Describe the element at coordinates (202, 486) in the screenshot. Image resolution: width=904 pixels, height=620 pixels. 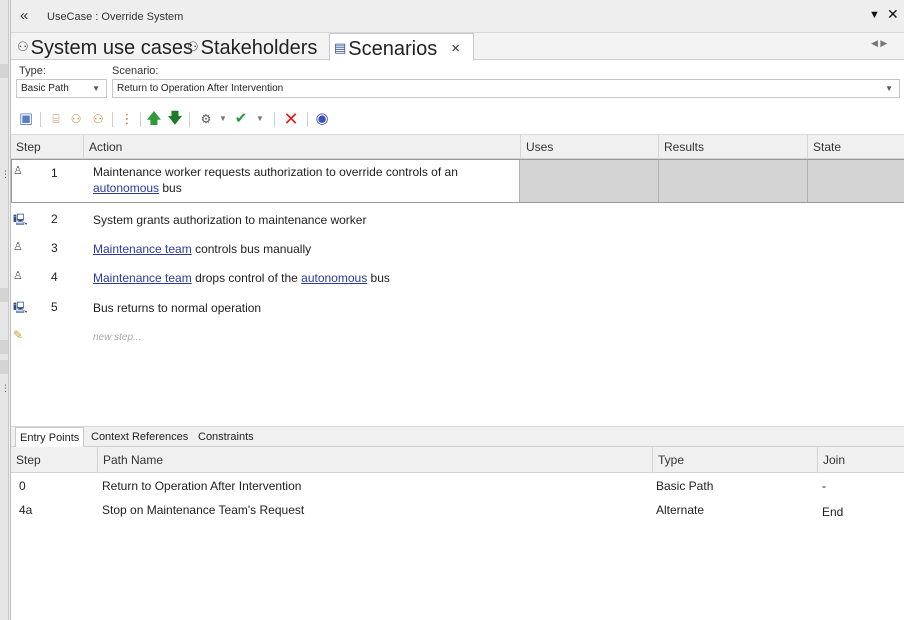
I see `entry-path-name: Return to Operation After Intervention` at that location.